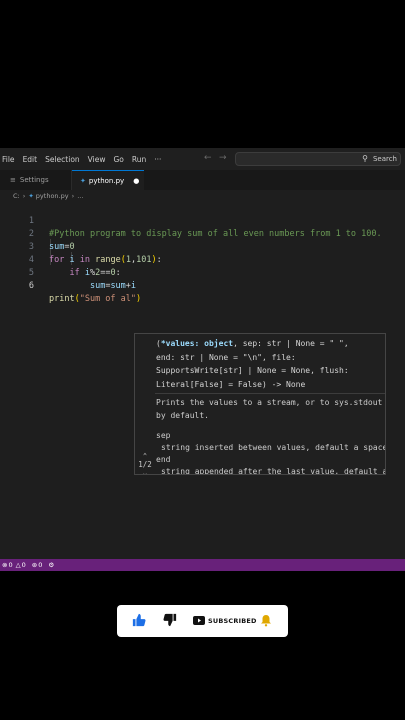 The height and width of the screenshot is (720, 405). Describe the element at coordinates (62, 159) in the screenshot. I see `menu-selection: Selection` at that location.